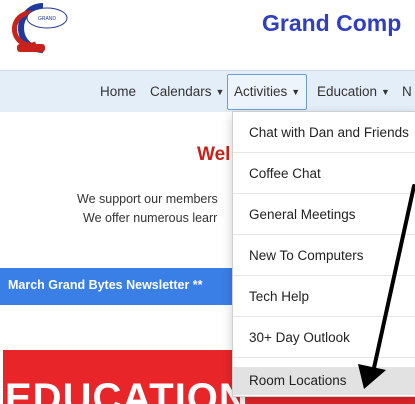 This screenshot has height=404, width=415. Describe the element at coordinates (324, 381) in the screenshot. I see `menu-item-room-locations: Room Locations` at that location.